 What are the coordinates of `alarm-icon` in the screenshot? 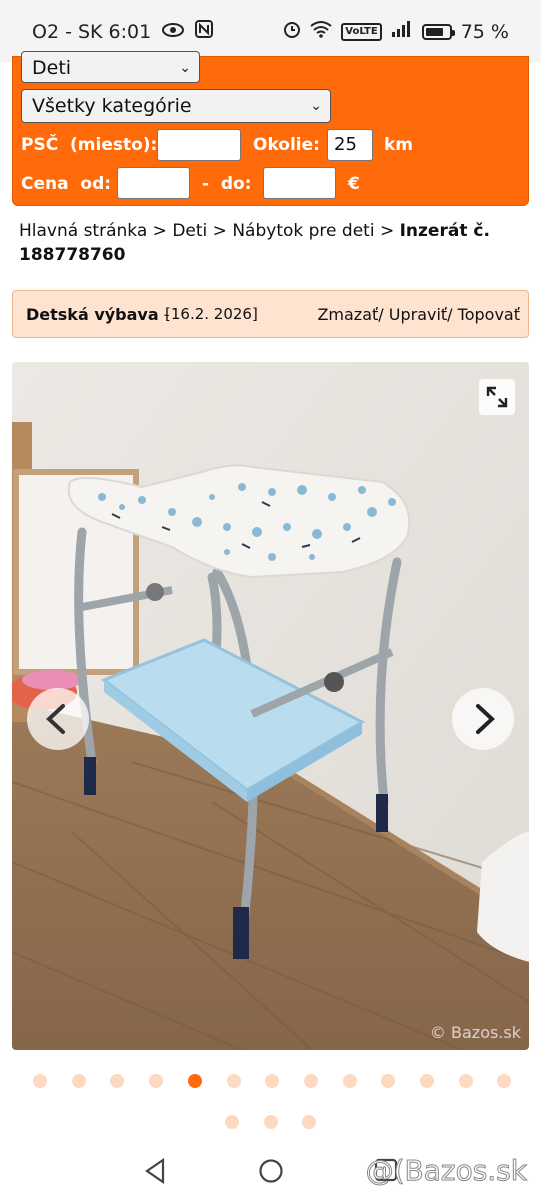 It's located at (292, 31).